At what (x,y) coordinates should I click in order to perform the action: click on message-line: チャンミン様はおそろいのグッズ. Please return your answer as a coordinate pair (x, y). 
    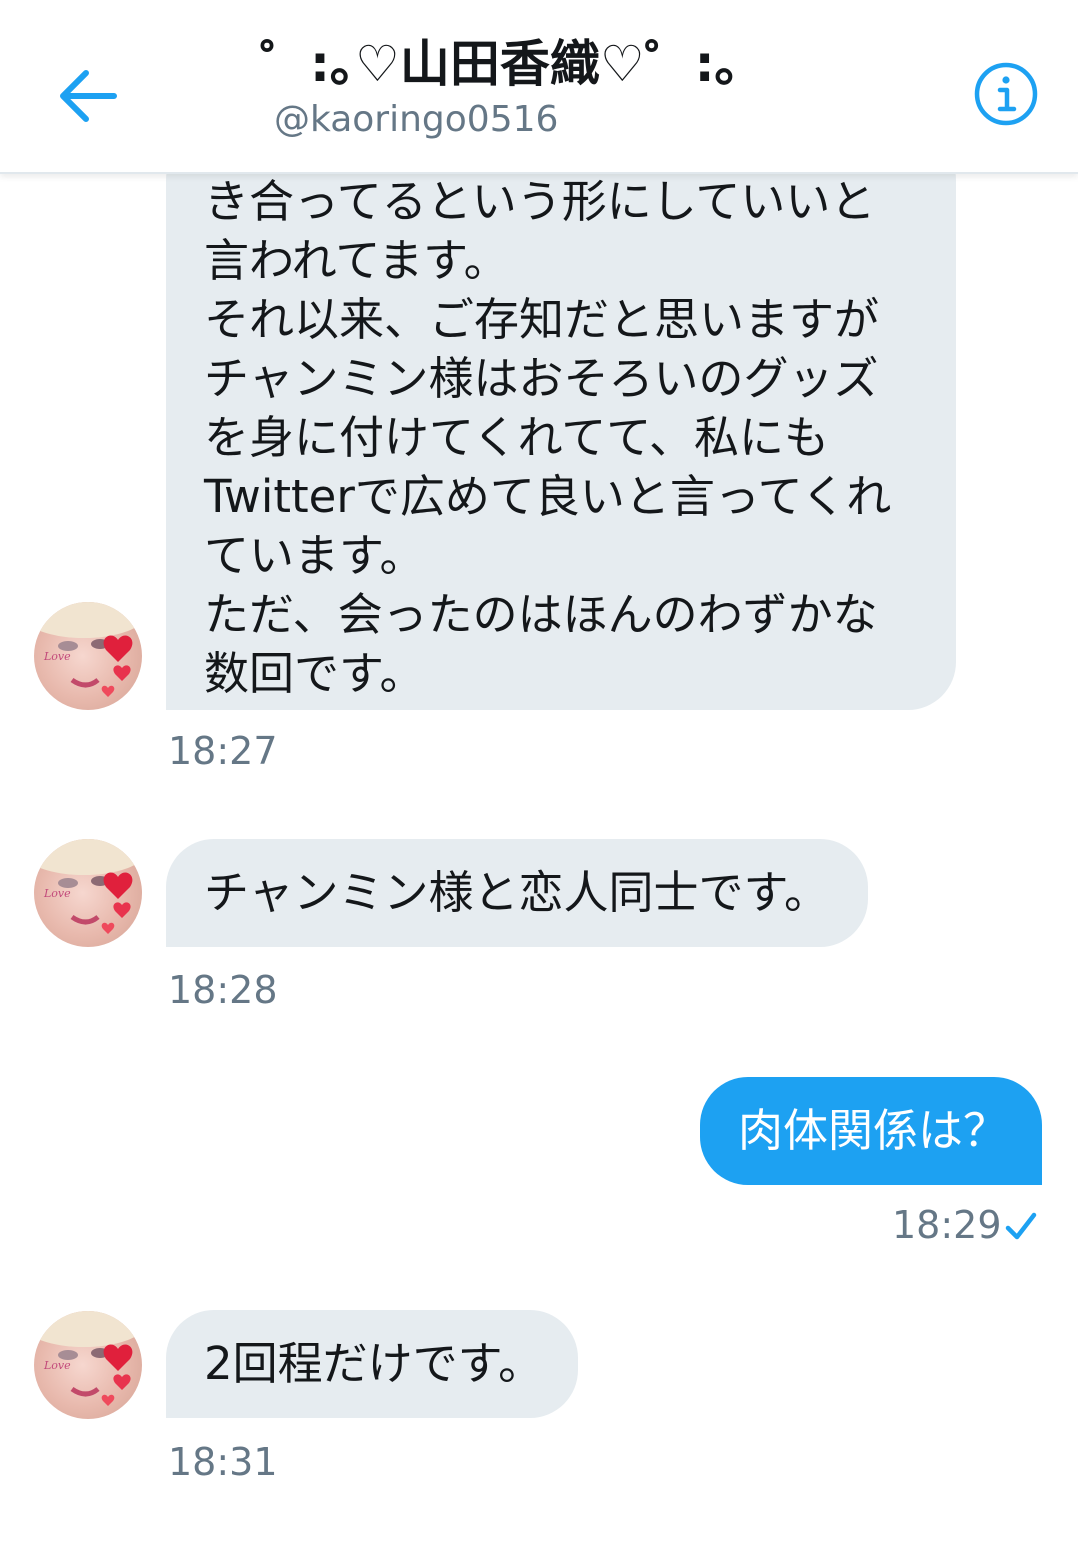
    Looking at the image, I should click on (541, 378).